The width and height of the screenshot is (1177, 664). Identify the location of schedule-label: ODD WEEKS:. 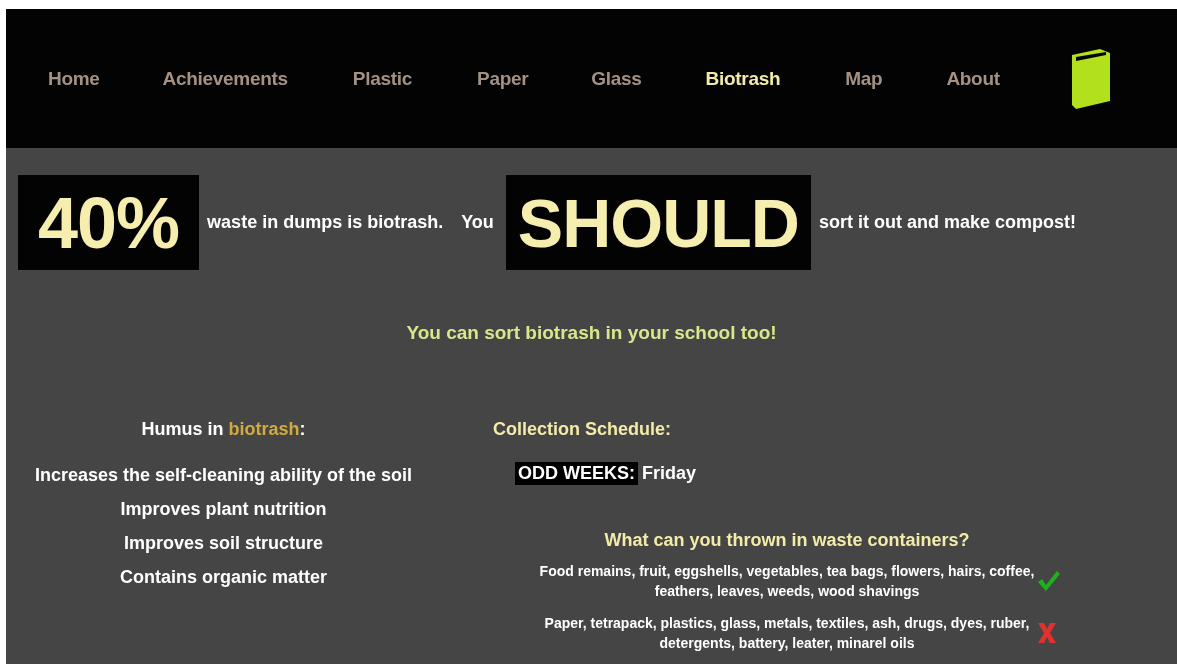
(576, 473).